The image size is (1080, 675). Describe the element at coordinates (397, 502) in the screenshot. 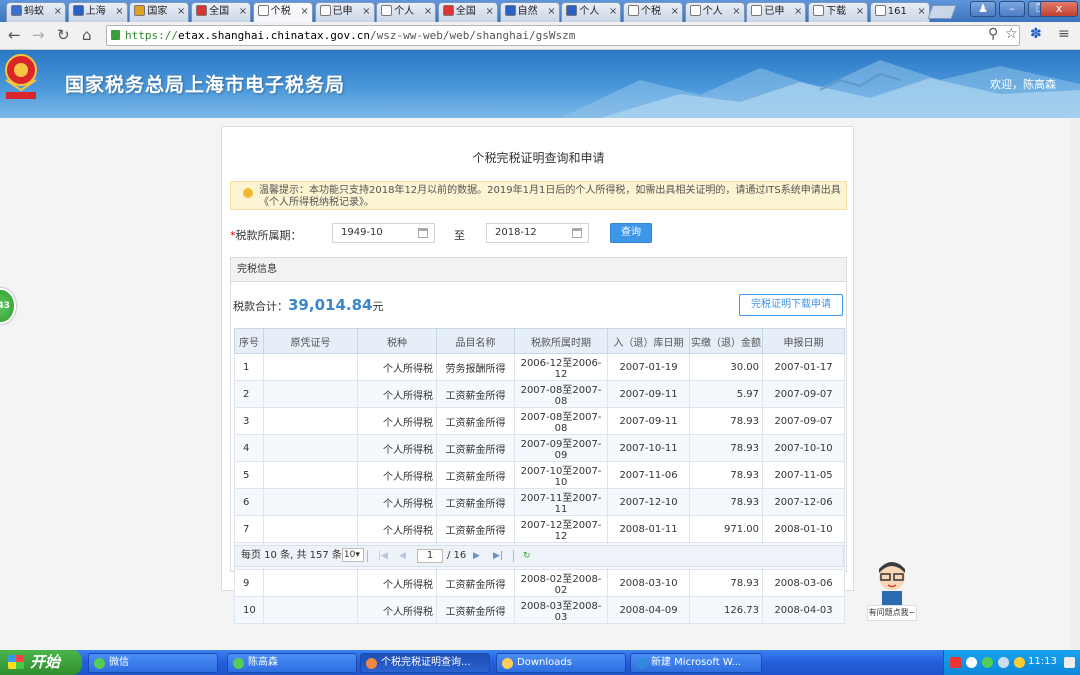

I see `table-cell: 个人所得税` at that location.